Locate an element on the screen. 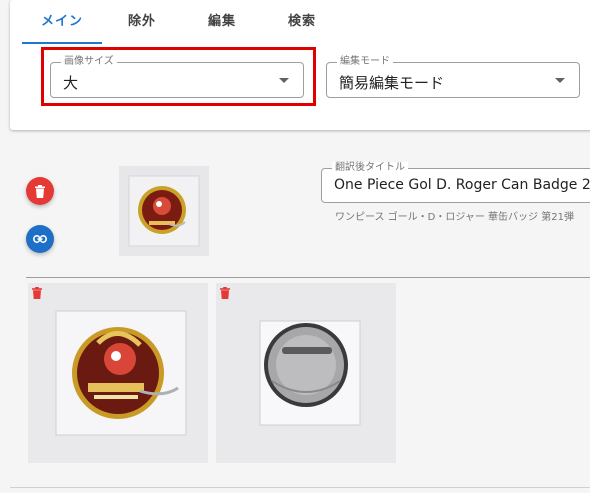  original-title: ワンピース ゴール・D・ロジャー 華缶バッジ 第21弾 is located at coordinates (454, 217).